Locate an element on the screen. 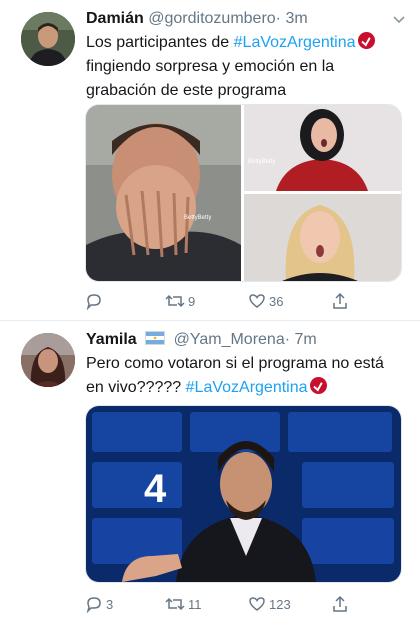 This screenshot has width=420, height=623. tweet-actions: 9 36 is located at coordinates (235, 301).